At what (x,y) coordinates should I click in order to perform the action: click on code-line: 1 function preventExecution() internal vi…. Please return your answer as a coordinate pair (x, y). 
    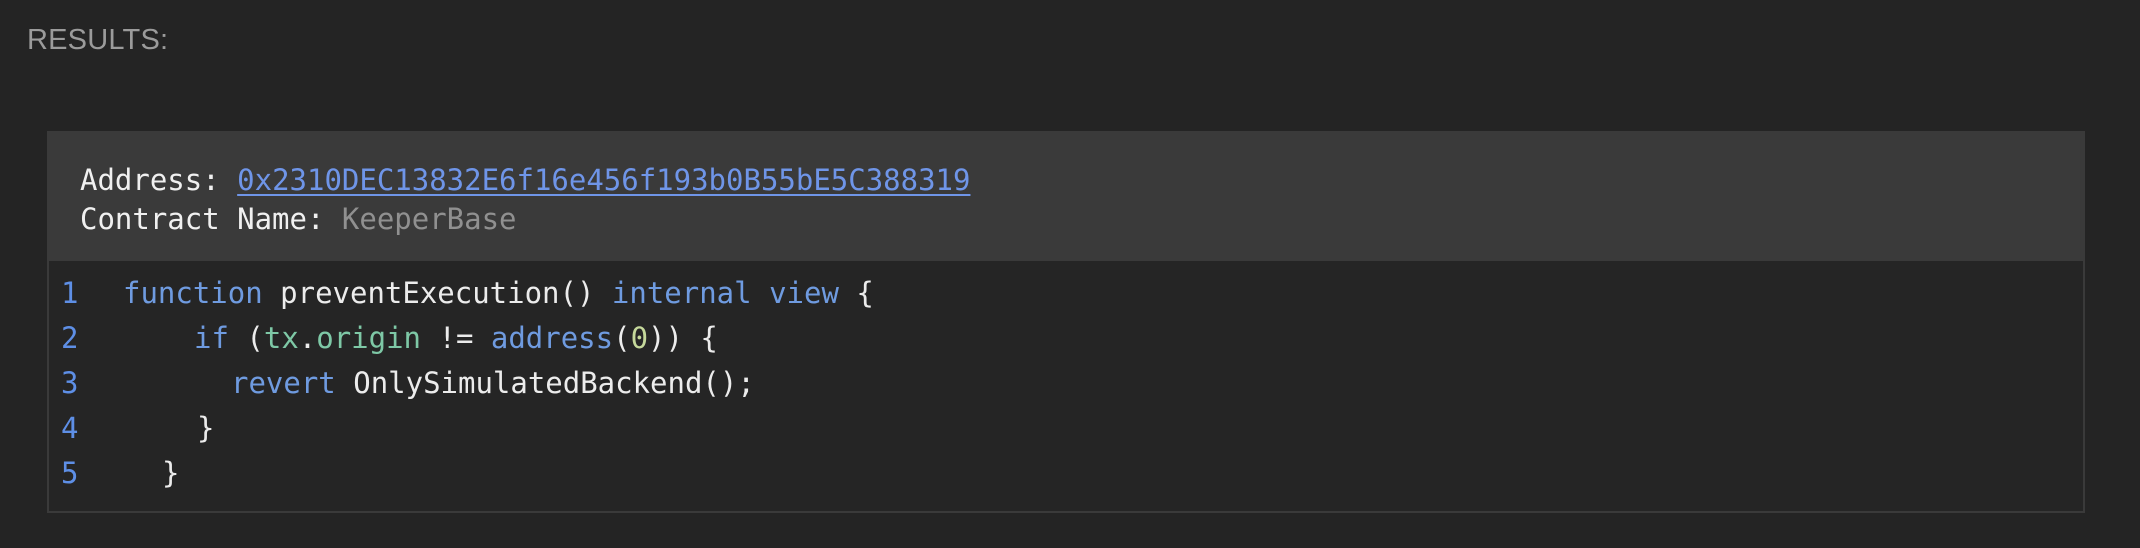
    Looking at the image, I should click on (1066, 293).